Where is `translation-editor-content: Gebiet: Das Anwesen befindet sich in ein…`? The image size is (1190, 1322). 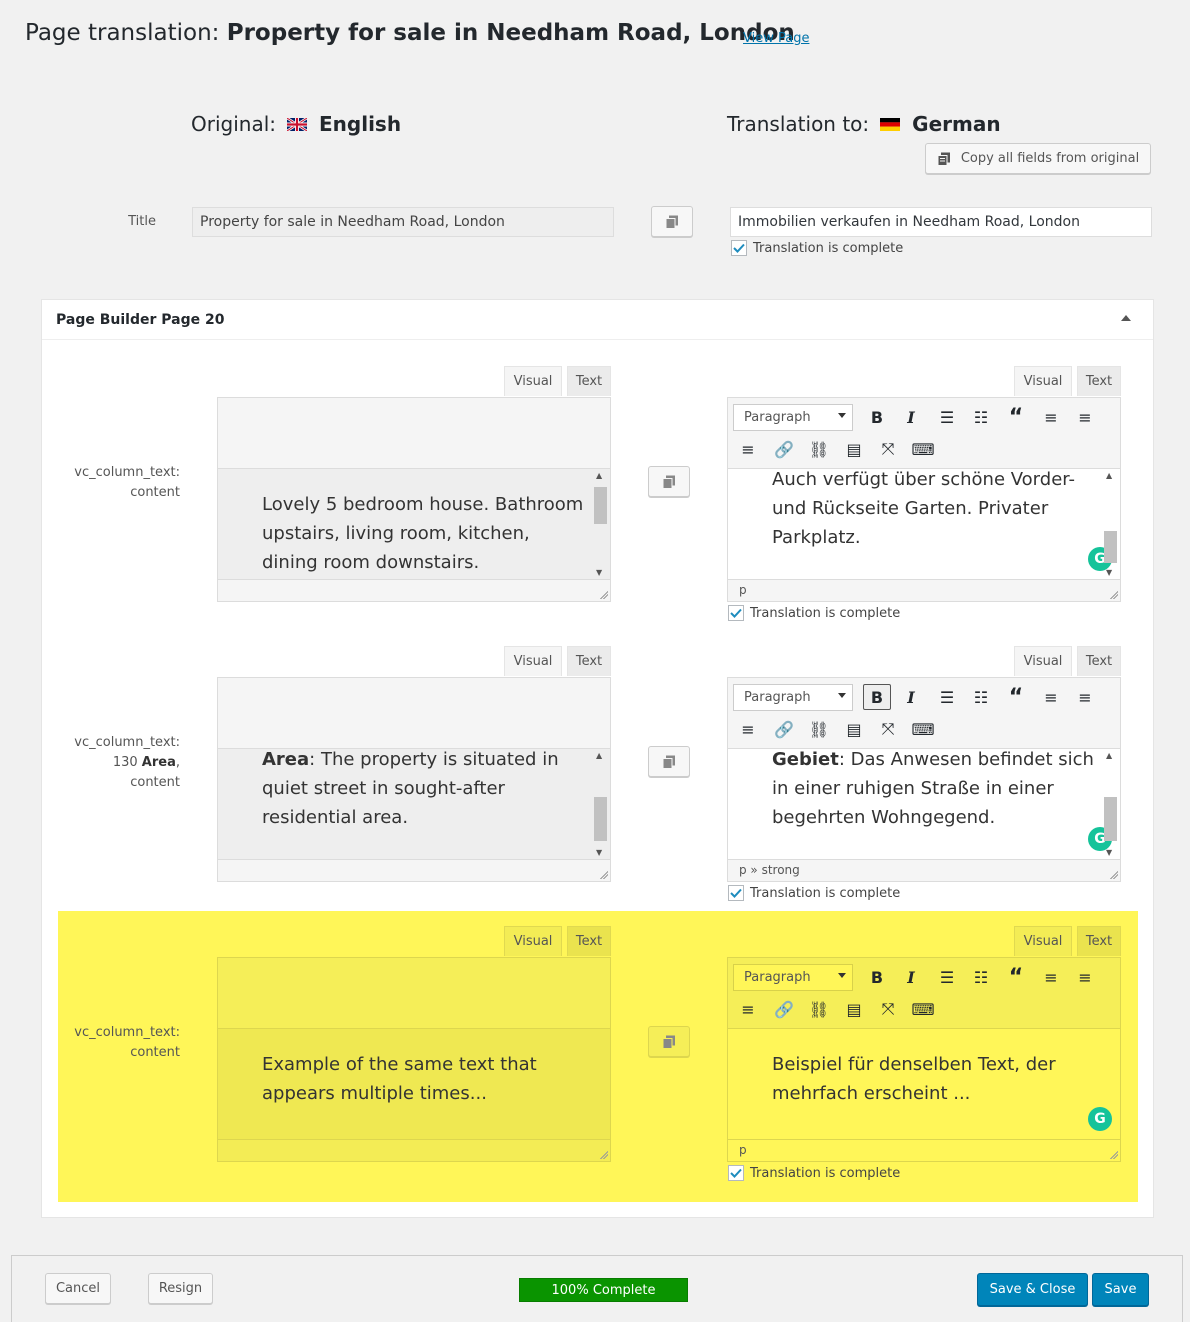
translation-editor-content: Gebiet: Das Anwesen befindet sich in ein… is located at coordinates (924, 804).